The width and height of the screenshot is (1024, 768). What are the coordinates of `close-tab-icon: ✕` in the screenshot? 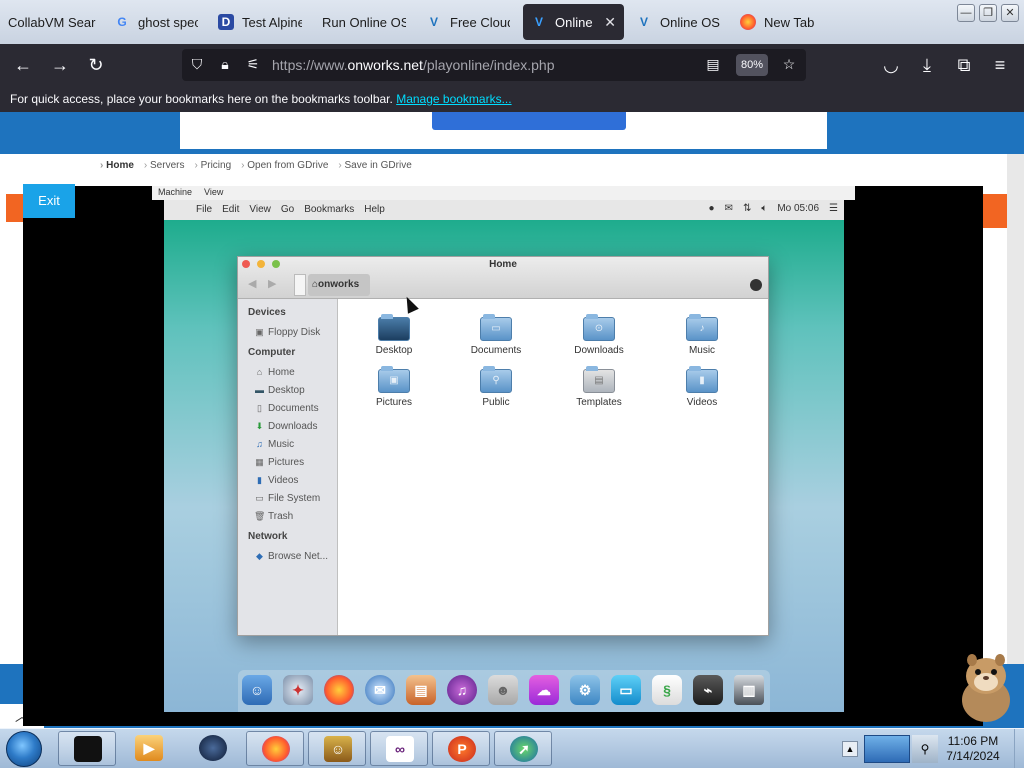 It's located at (610, 22).